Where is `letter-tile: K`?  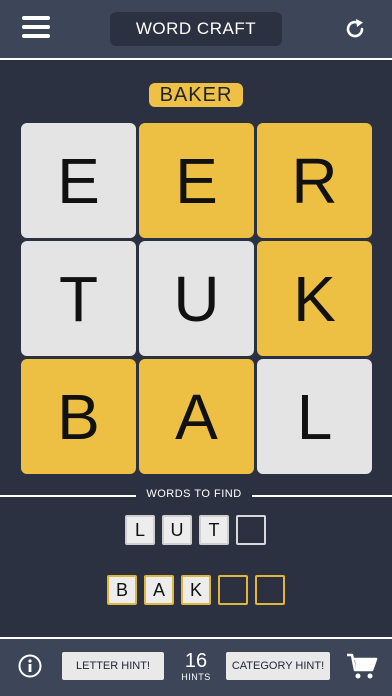 letter-tile: K is located at coordinates (314, 298).